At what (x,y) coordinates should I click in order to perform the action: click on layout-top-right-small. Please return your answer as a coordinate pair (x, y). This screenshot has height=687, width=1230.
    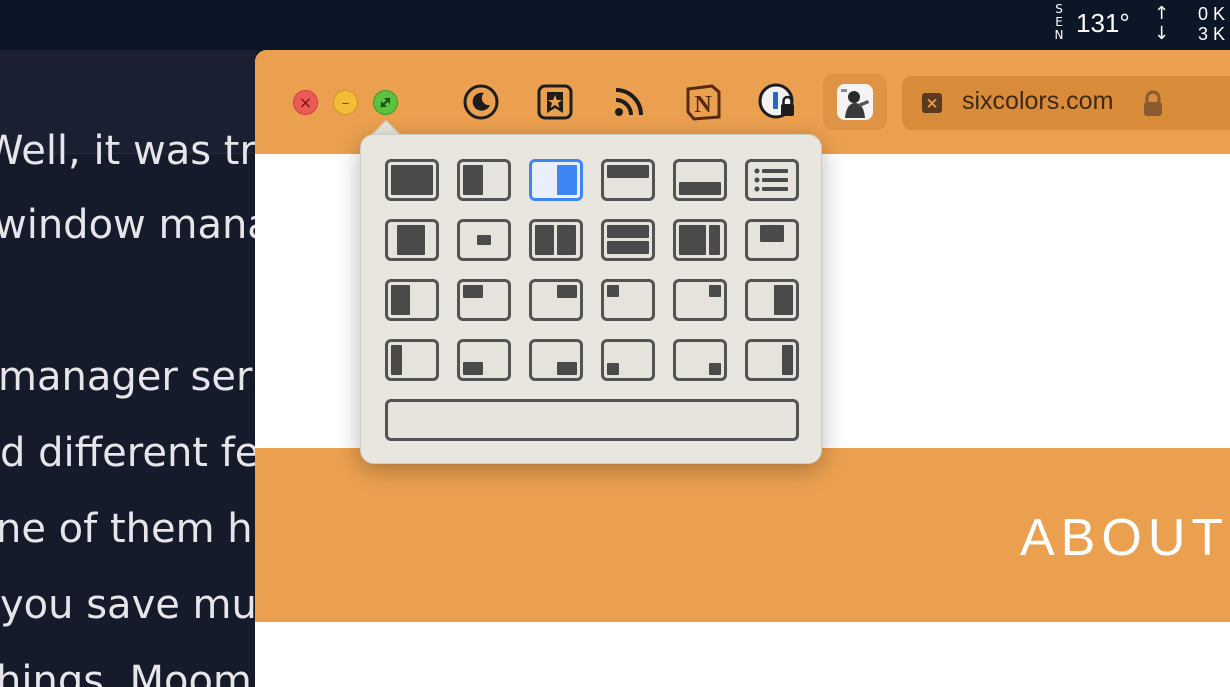
    Looking at the image, I should click on (700, 300).